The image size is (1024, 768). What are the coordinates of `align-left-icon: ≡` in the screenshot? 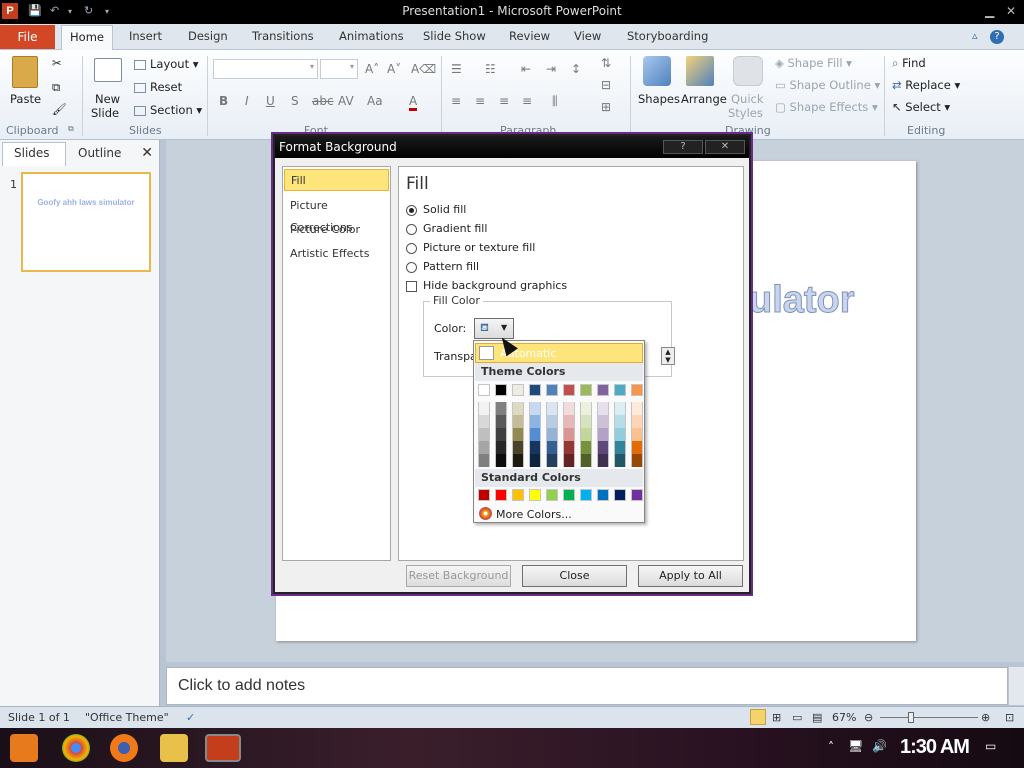 It's located at (456, 101).